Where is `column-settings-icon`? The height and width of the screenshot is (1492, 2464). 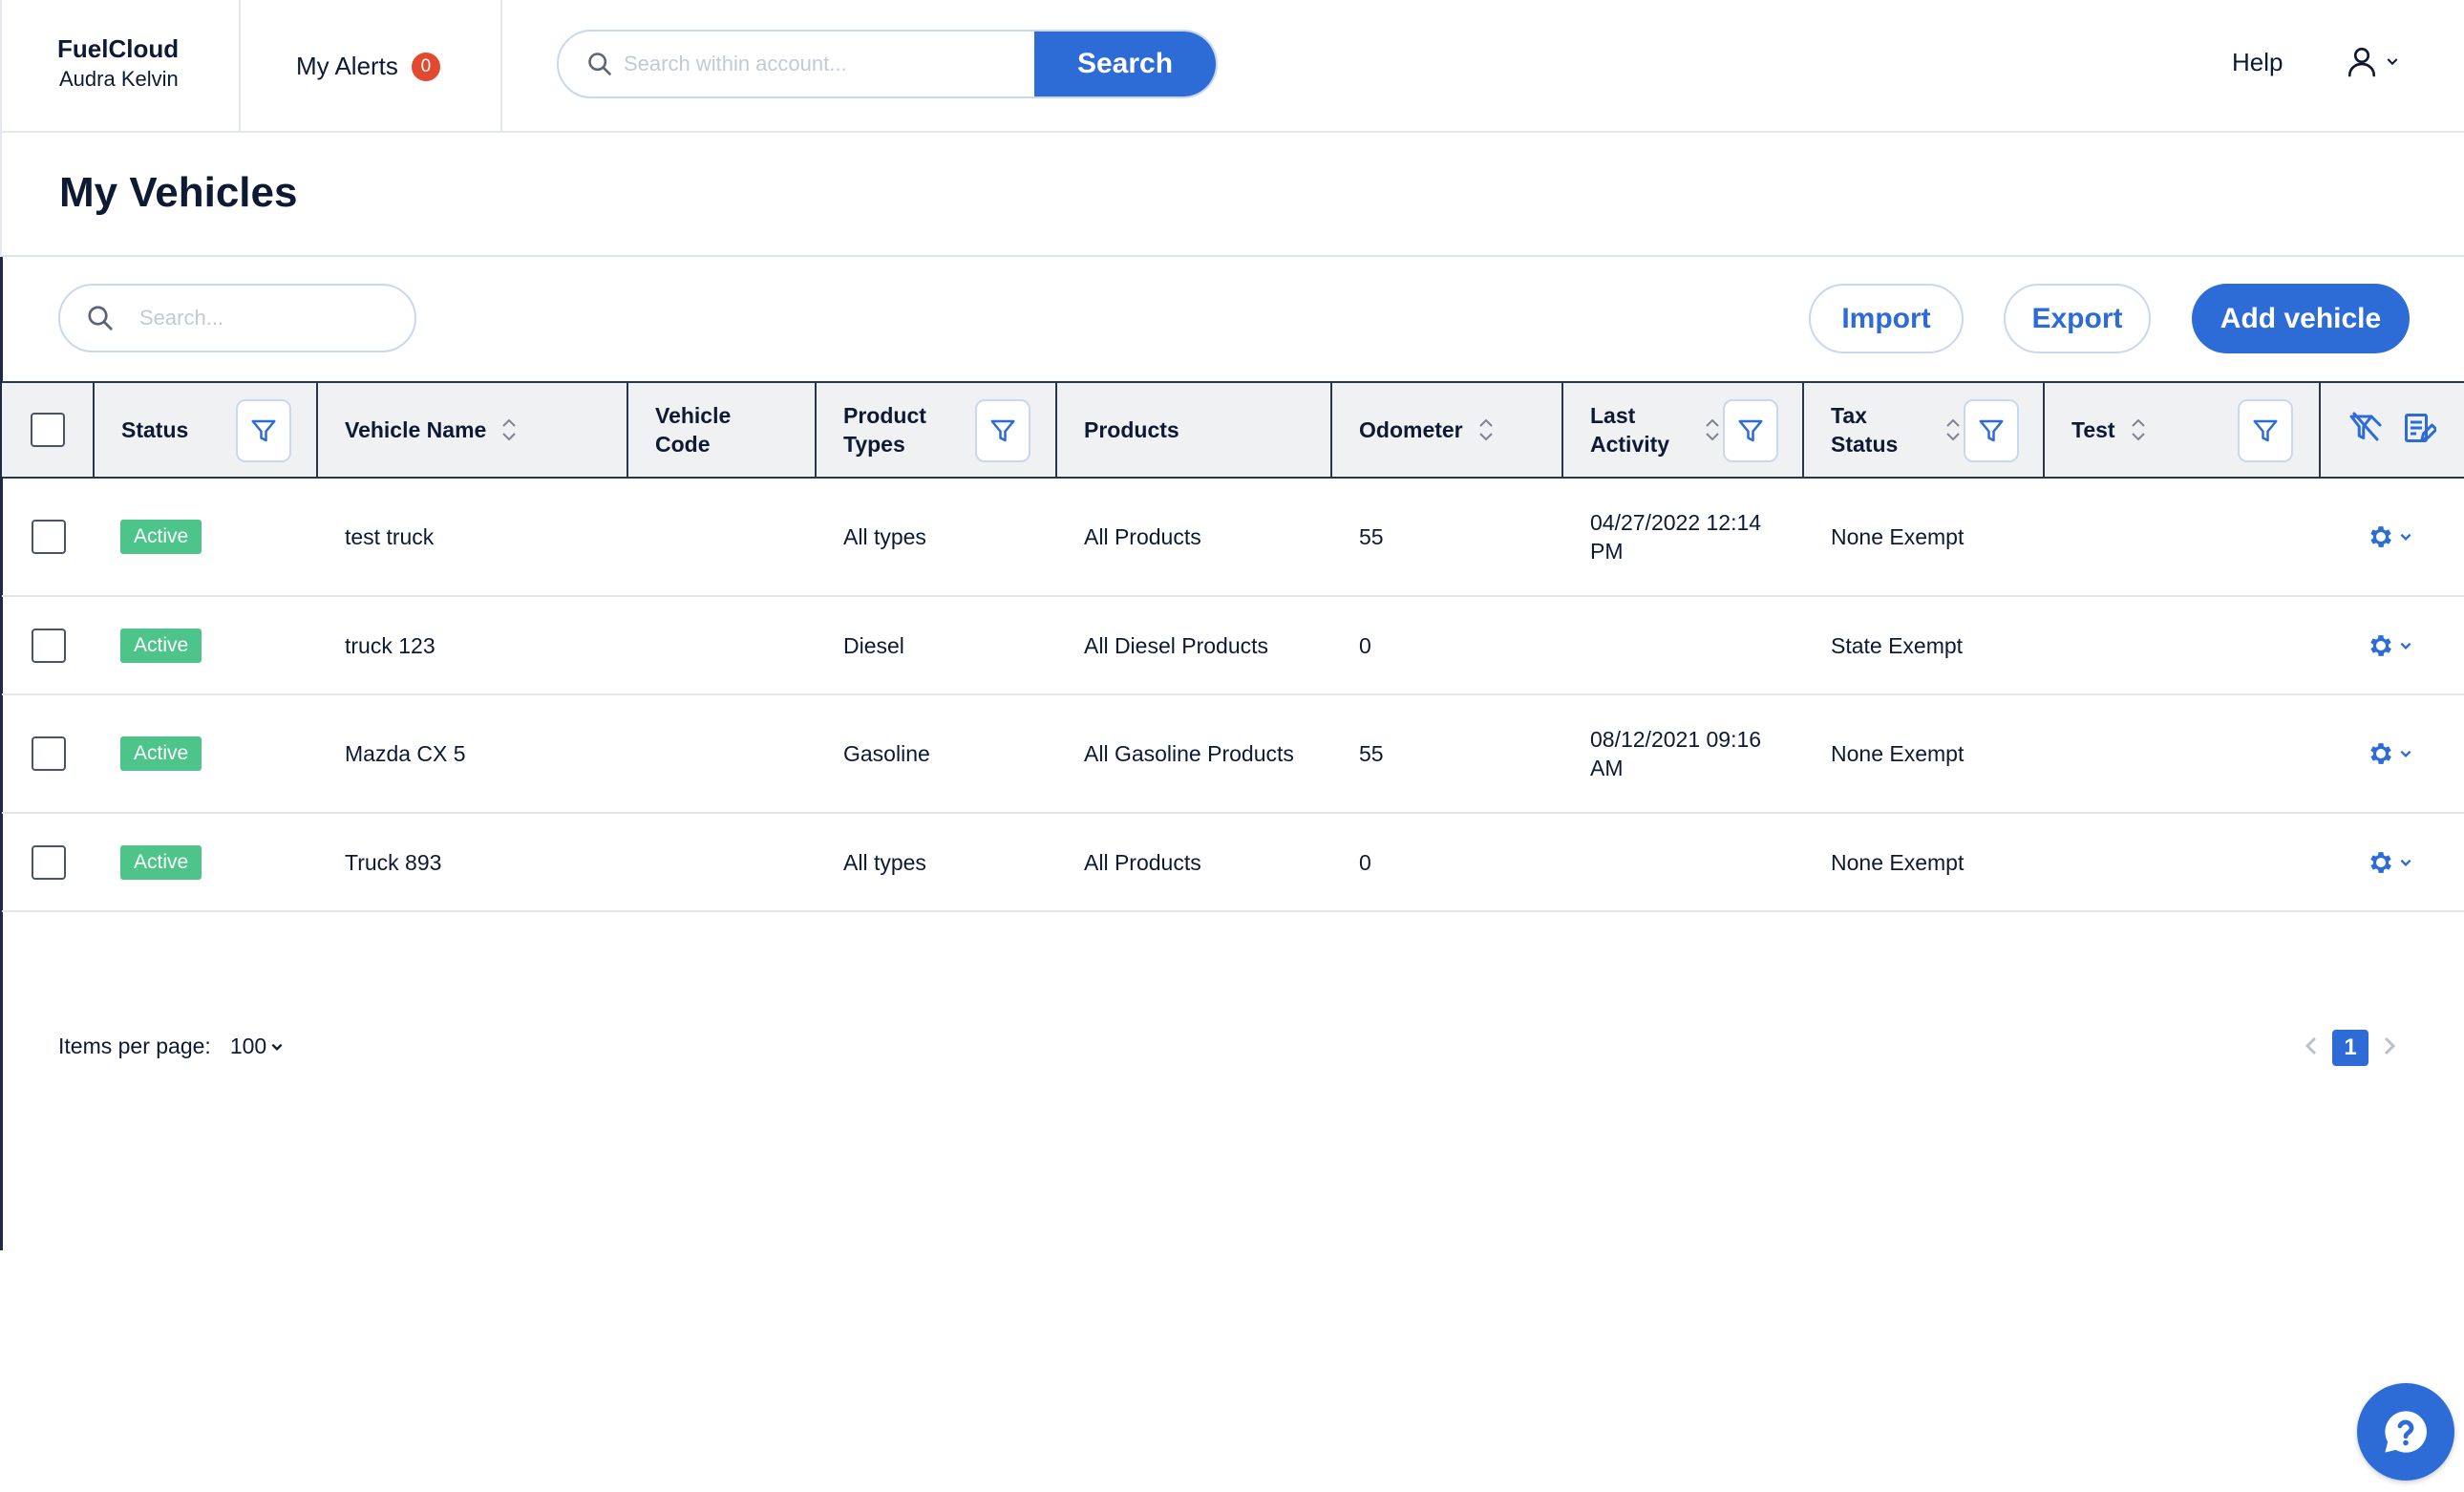 column-settings-icon is located at coordinates (2420, 430).